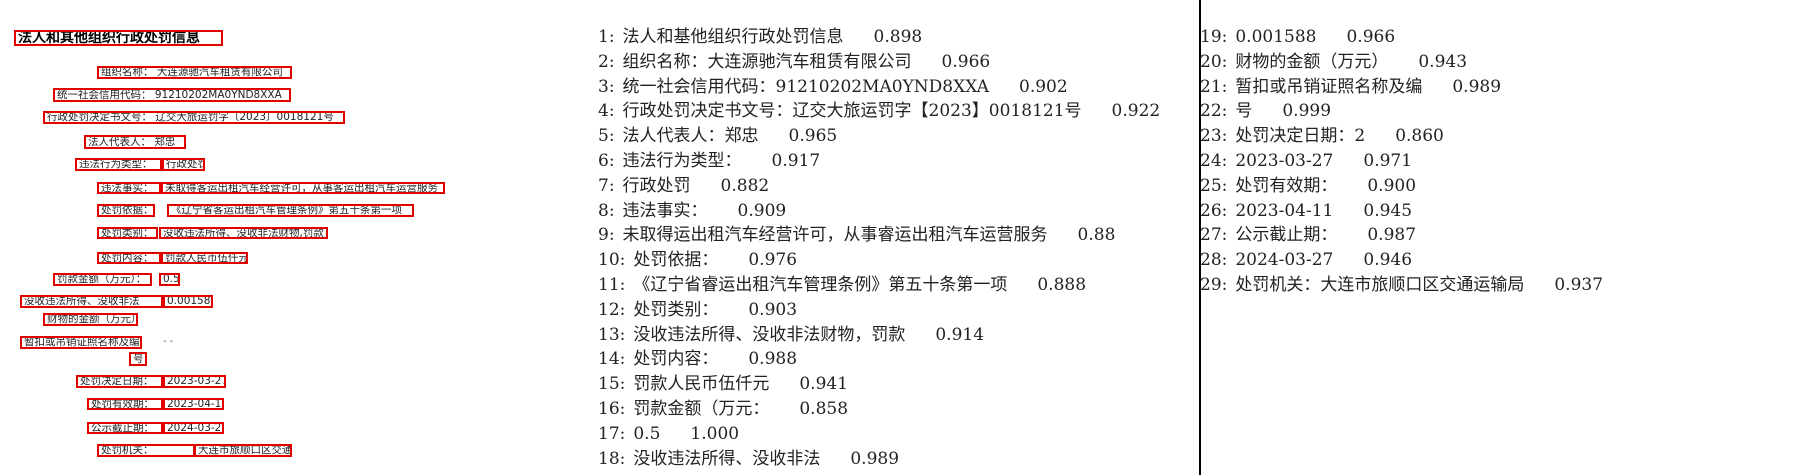 The image size is (1800, 475). I want to click on detection-box-basis-label: 处罚依据：, so click(126, 210).